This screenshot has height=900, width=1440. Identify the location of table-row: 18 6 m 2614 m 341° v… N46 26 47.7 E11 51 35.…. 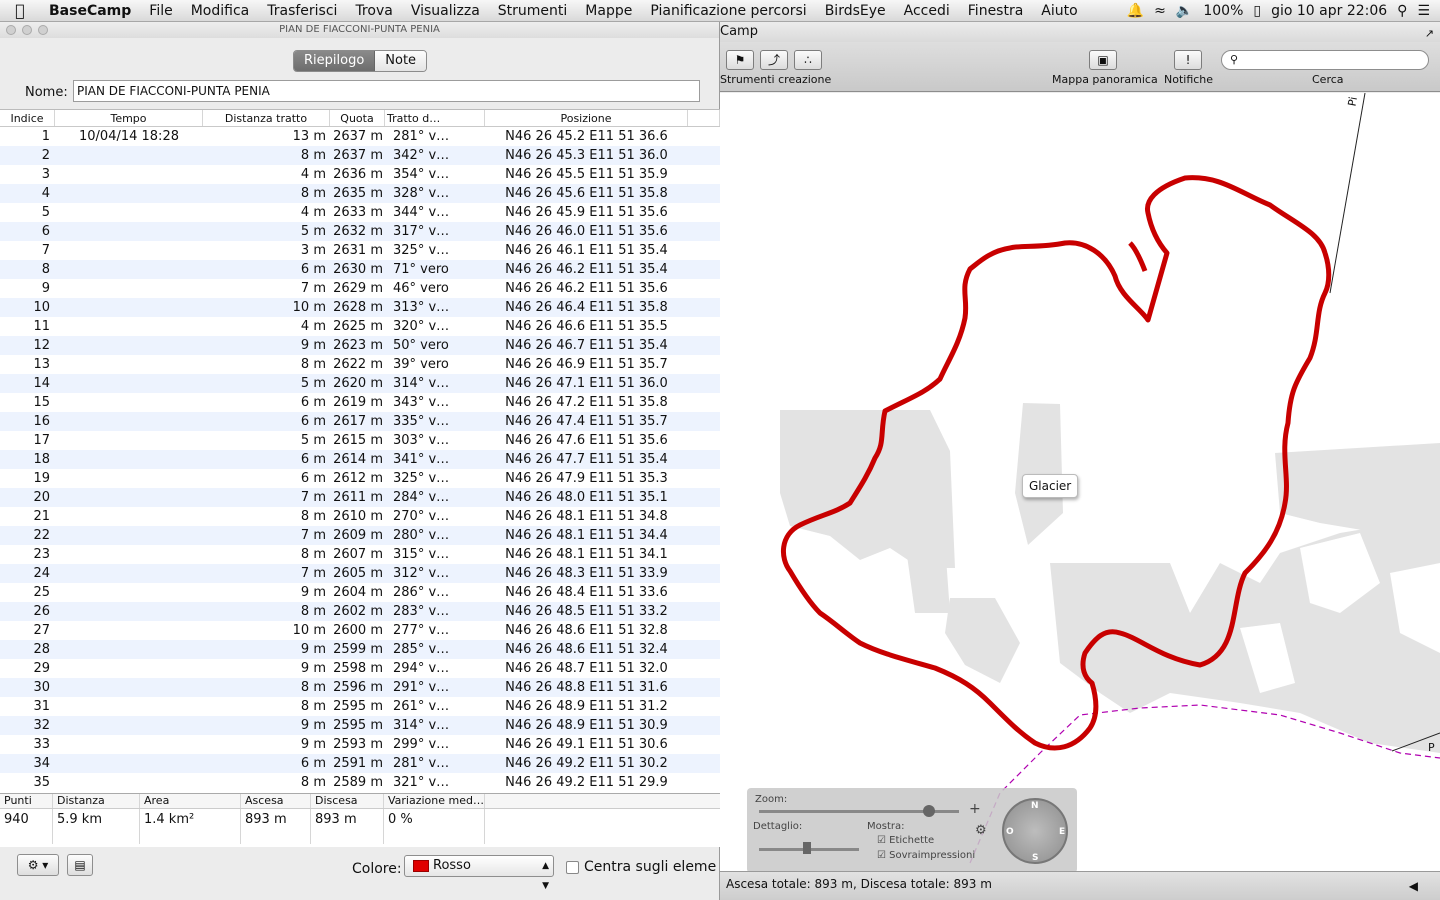
(360, 459).